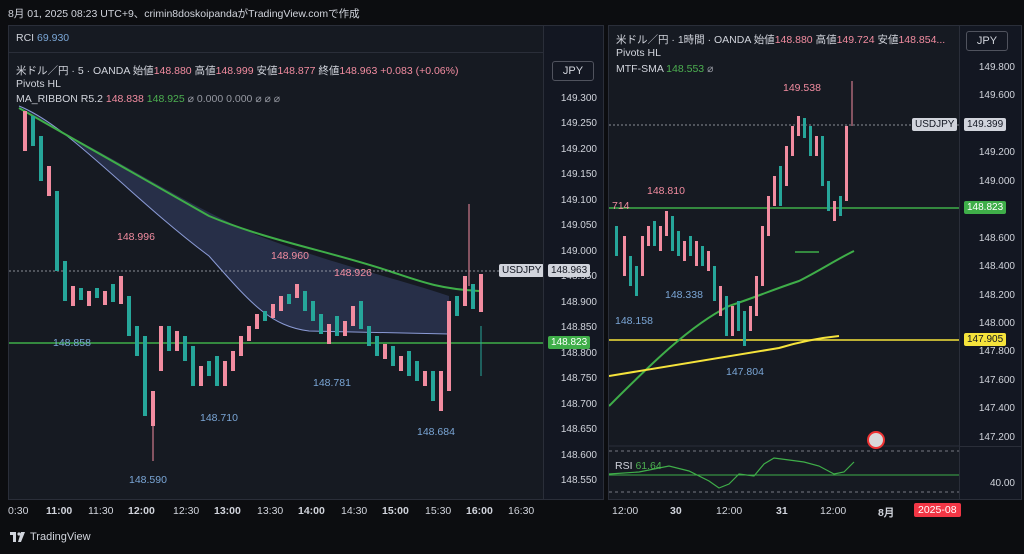 The width and height of the screenshot is (1024, 554). Describe the element at coordinates (73, 71) in the screenshot. I see `left-symbol: 米ドル／円 · 5 · OANDA` at that location.